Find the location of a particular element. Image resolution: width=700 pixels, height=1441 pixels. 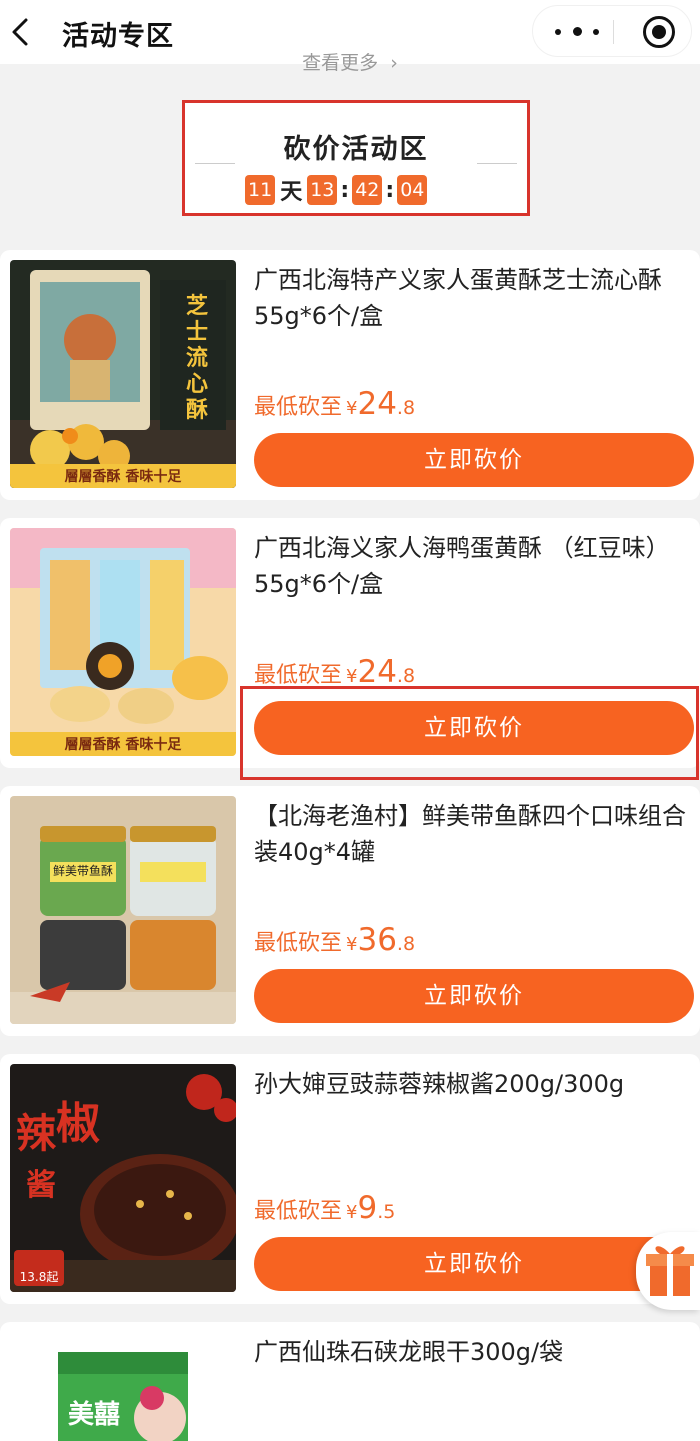

product-image: 辣 椒 酱 13.8起 is located at coordinates (123, 1178).